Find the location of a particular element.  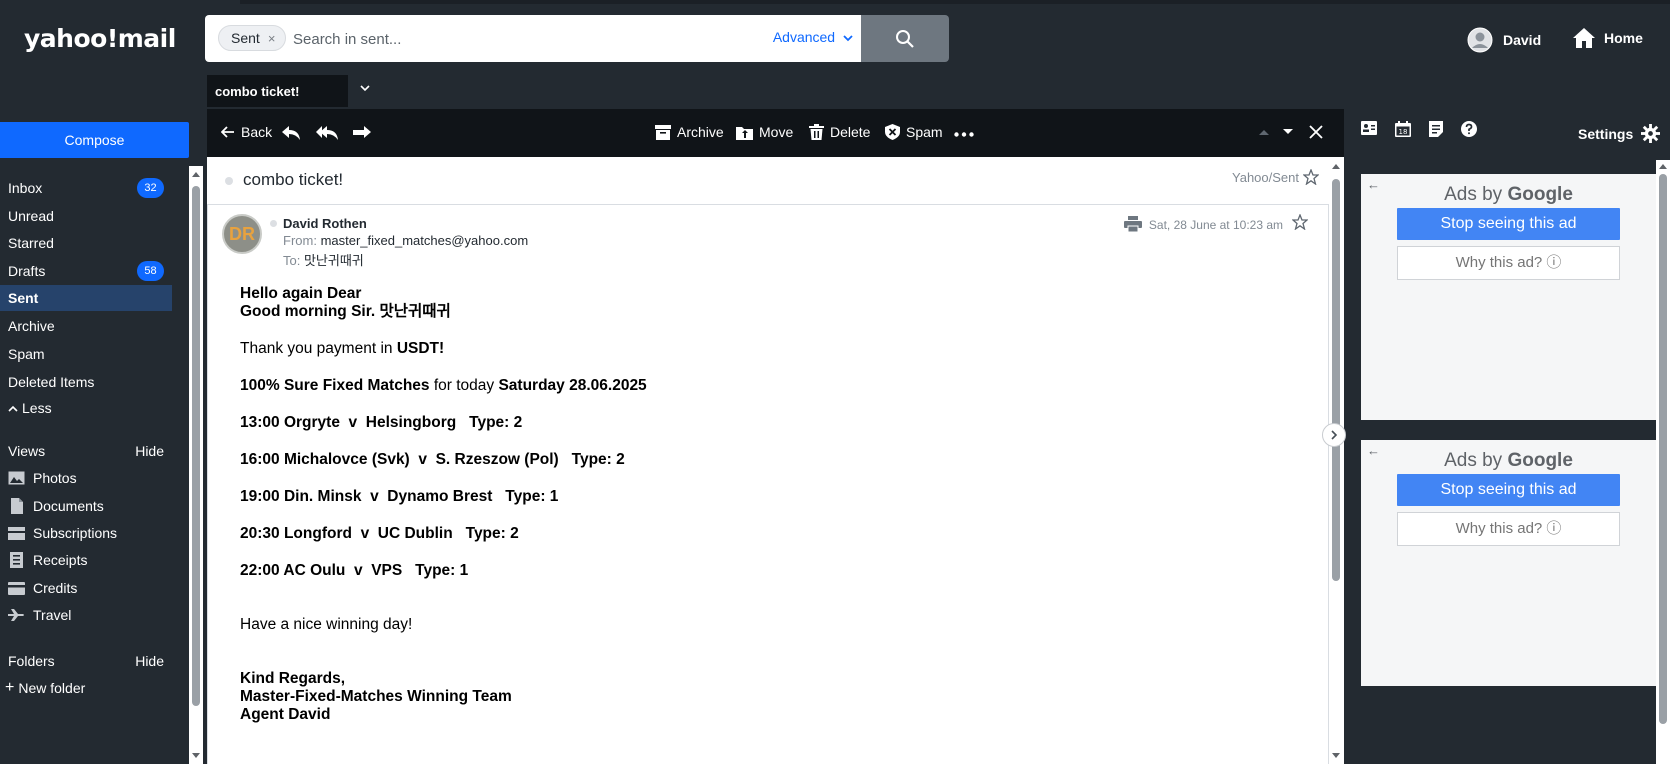

sidebar-item-label: Spam is located at coordinates (26, 354).